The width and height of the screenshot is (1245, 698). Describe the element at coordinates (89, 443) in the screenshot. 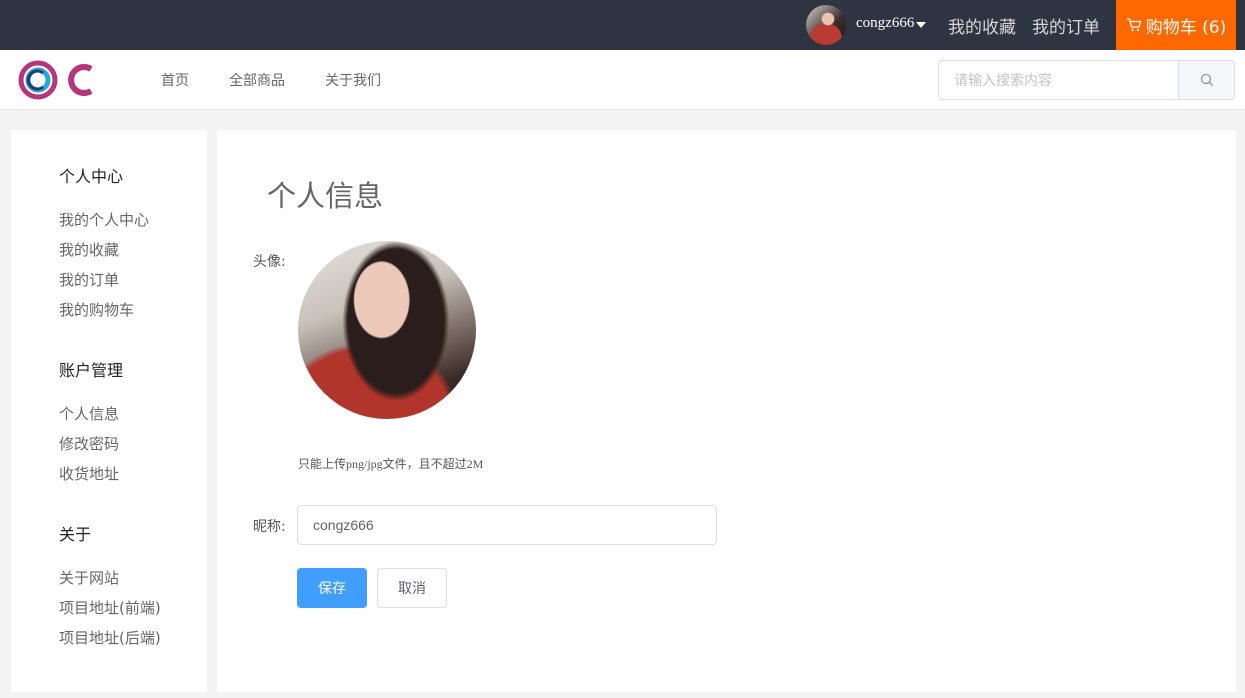

I see `sidebar-item-password: 修改密码` at that location.